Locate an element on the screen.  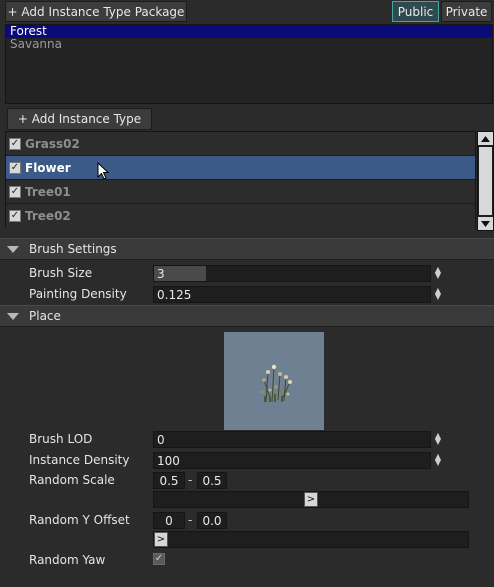
scroll-up-button is located at coordinates (485, 138).